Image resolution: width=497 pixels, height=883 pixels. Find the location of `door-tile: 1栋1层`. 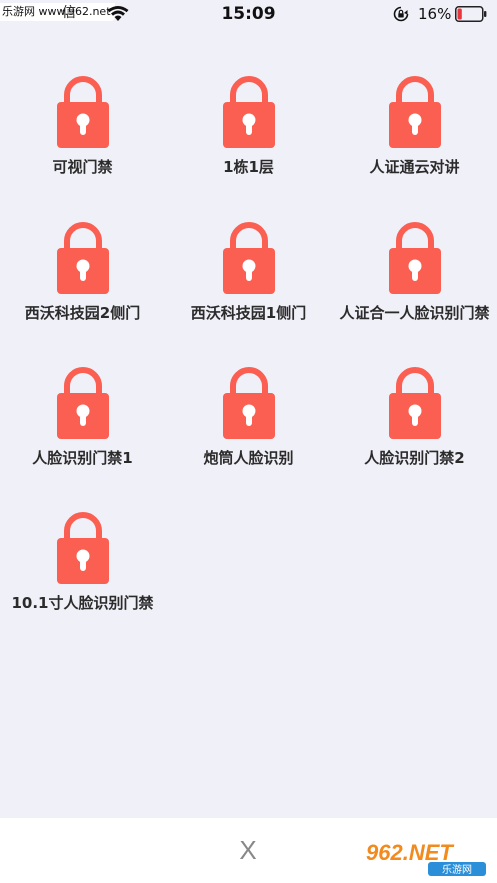

door-tile: 1栋1层 is located at coordinates (248, 132).